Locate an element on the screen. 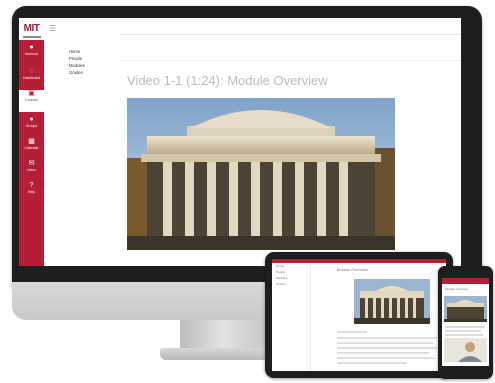  phone-video-thumbnail is located at coordinates (465, 309).